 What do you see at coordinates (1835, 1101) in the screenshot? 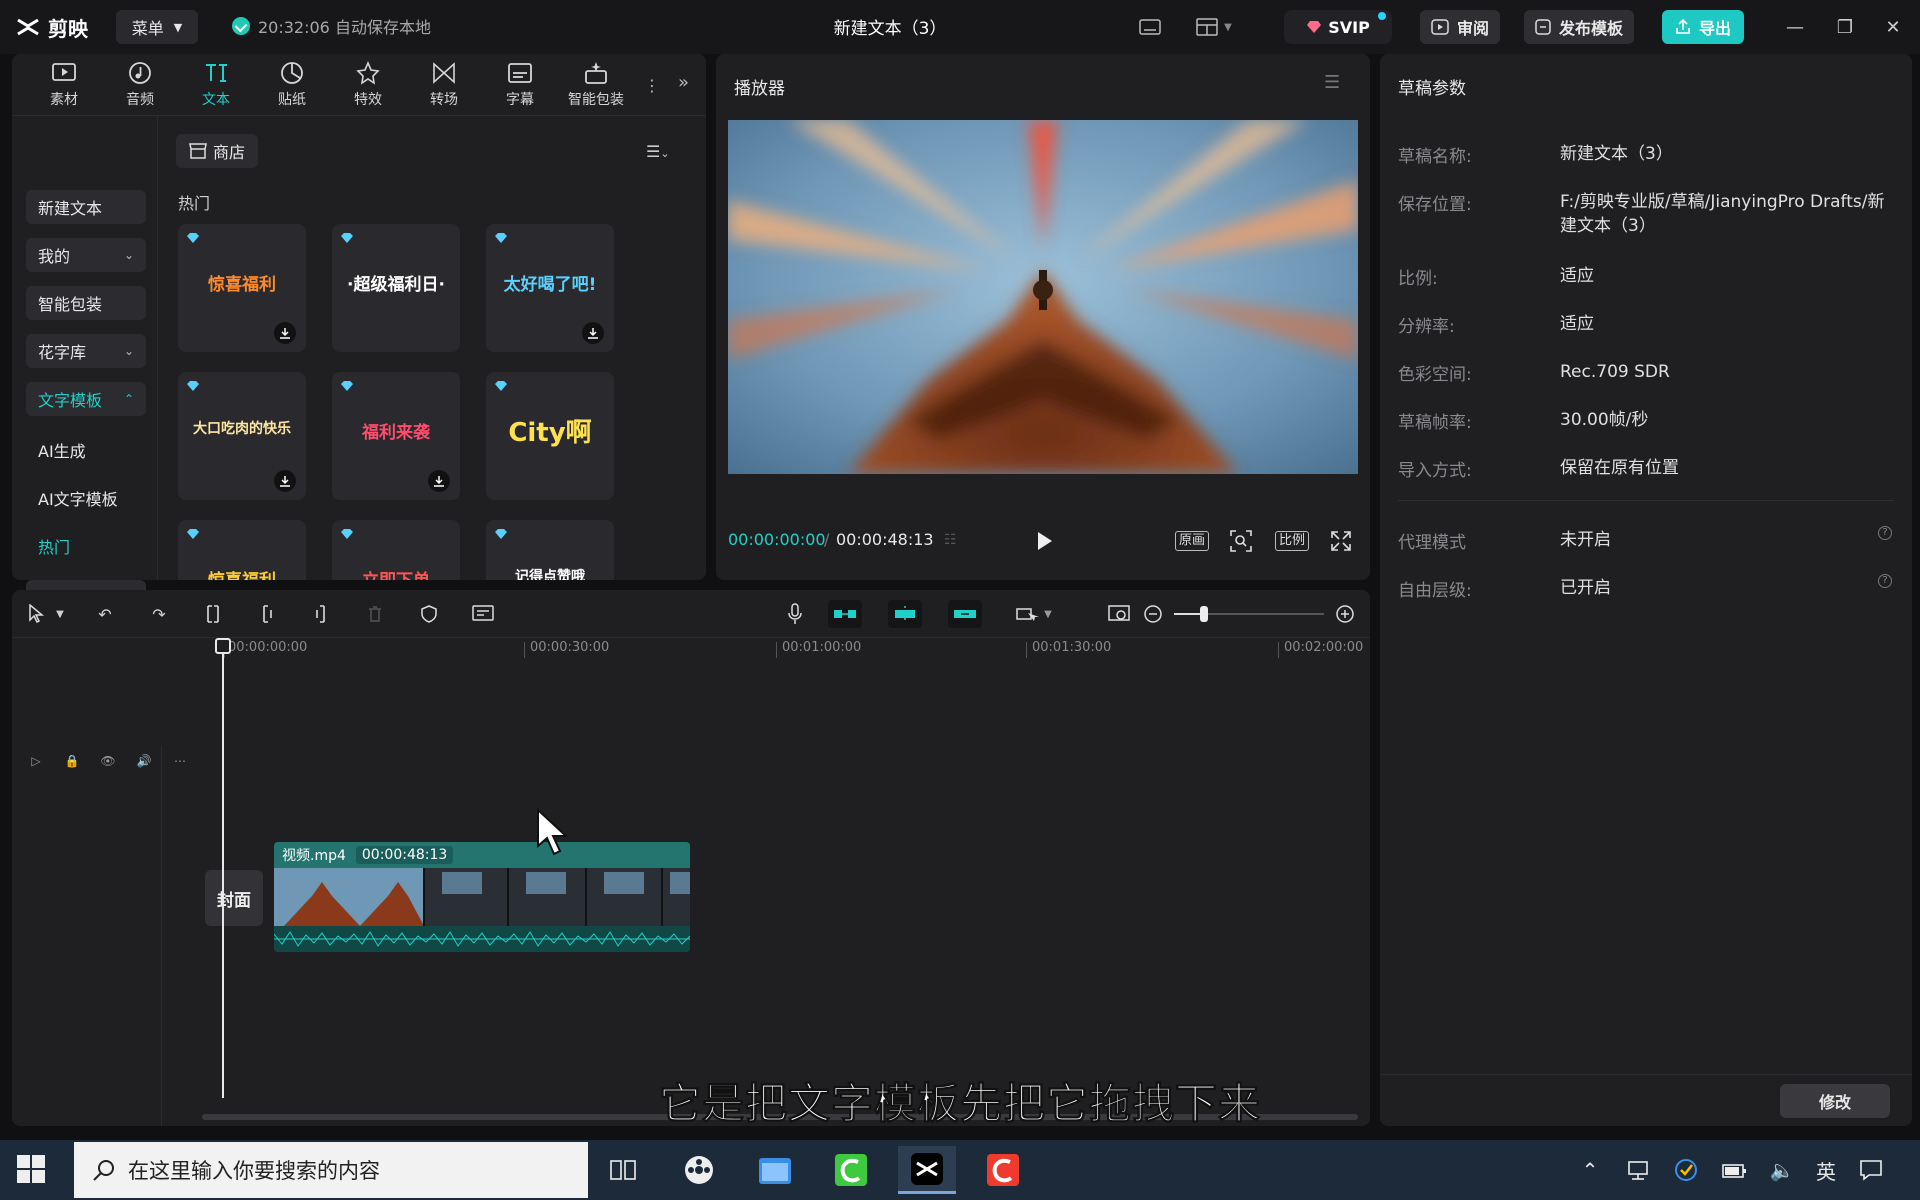
I see `modify-button: 修改` at bounding box center [1835, 1101].